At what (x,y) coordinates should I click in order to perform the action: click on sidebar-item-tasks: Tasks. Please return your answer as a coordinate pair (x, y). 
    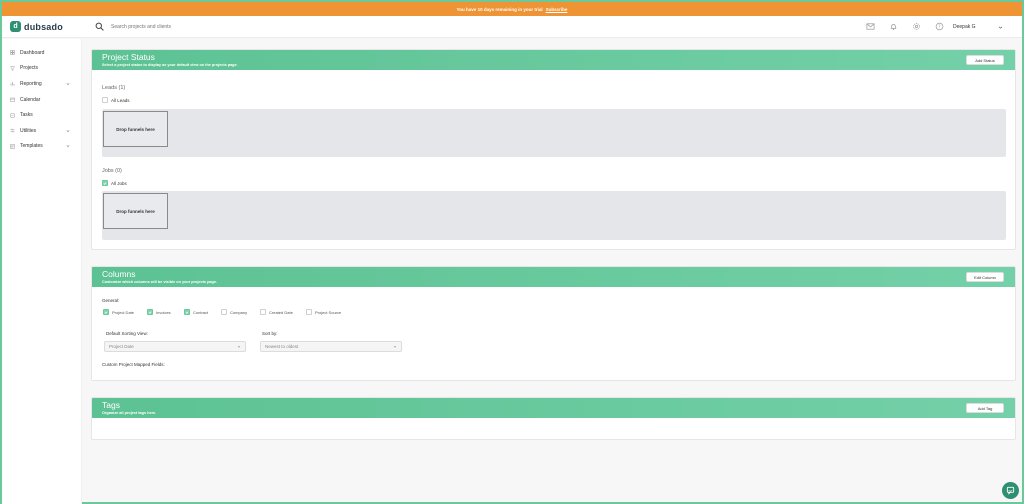
    Looking at the image, I should click on (41, 115).